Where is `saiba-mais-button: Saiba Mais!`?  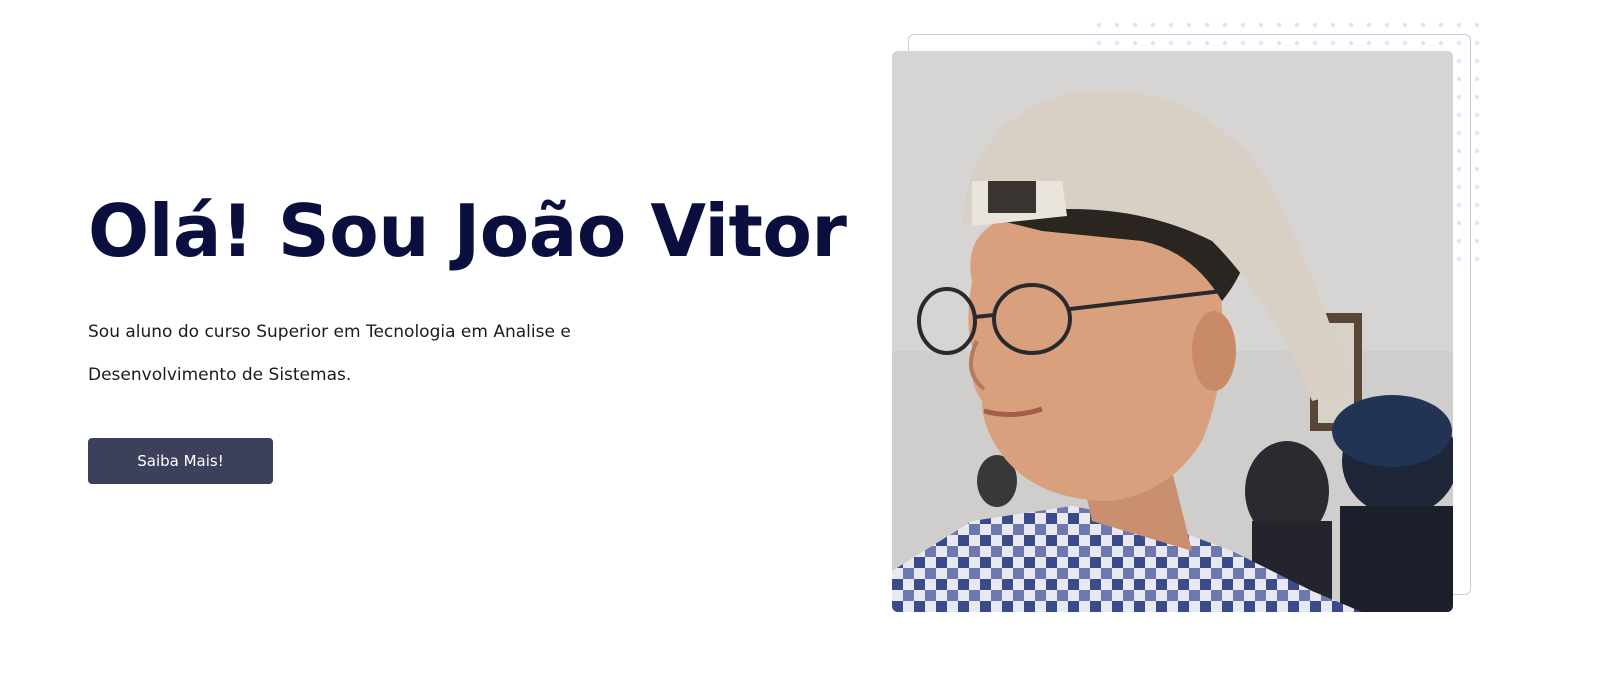 saiba-mais-button: Saiba Mais! is located at coordinates (180, 461).